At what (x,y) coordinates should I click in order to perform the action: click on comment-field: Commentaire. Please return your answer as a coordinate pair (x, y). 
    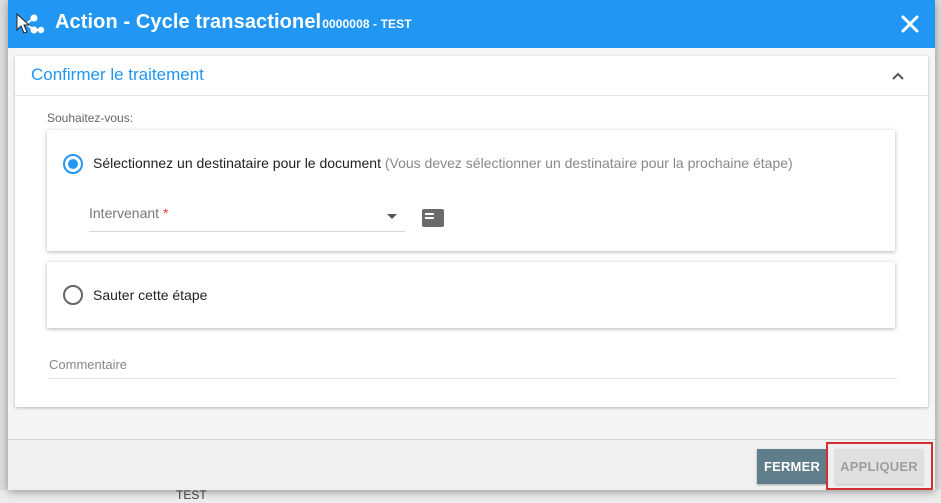
    Looking at the image, I should click on (473, 366).